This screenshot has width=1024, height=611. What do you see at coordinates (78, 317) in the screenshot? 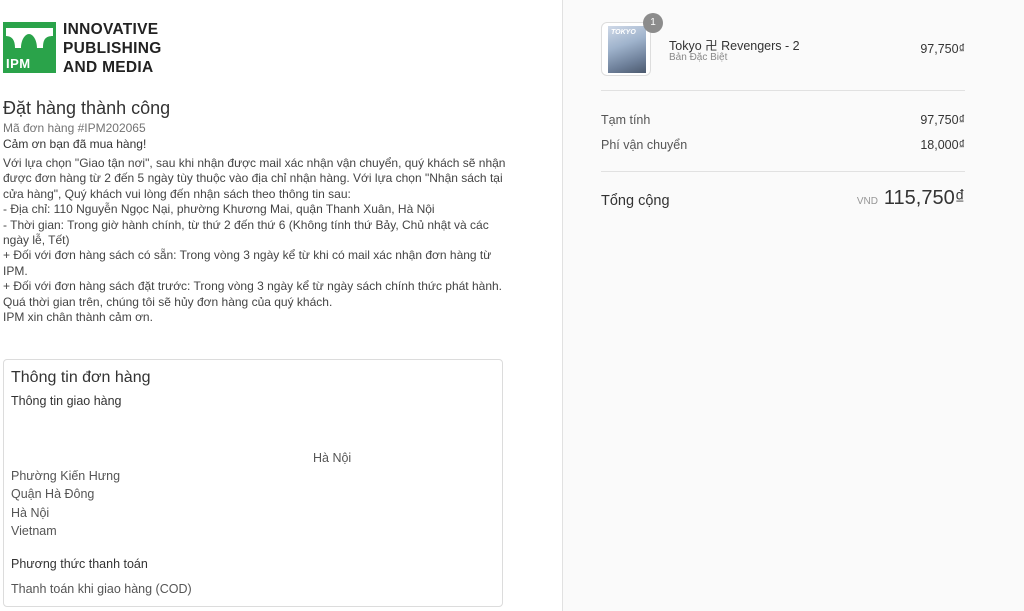
I see `notice-paragraph: IPM xin chân thành cảm ơn.` at bounding box center [78, 317].